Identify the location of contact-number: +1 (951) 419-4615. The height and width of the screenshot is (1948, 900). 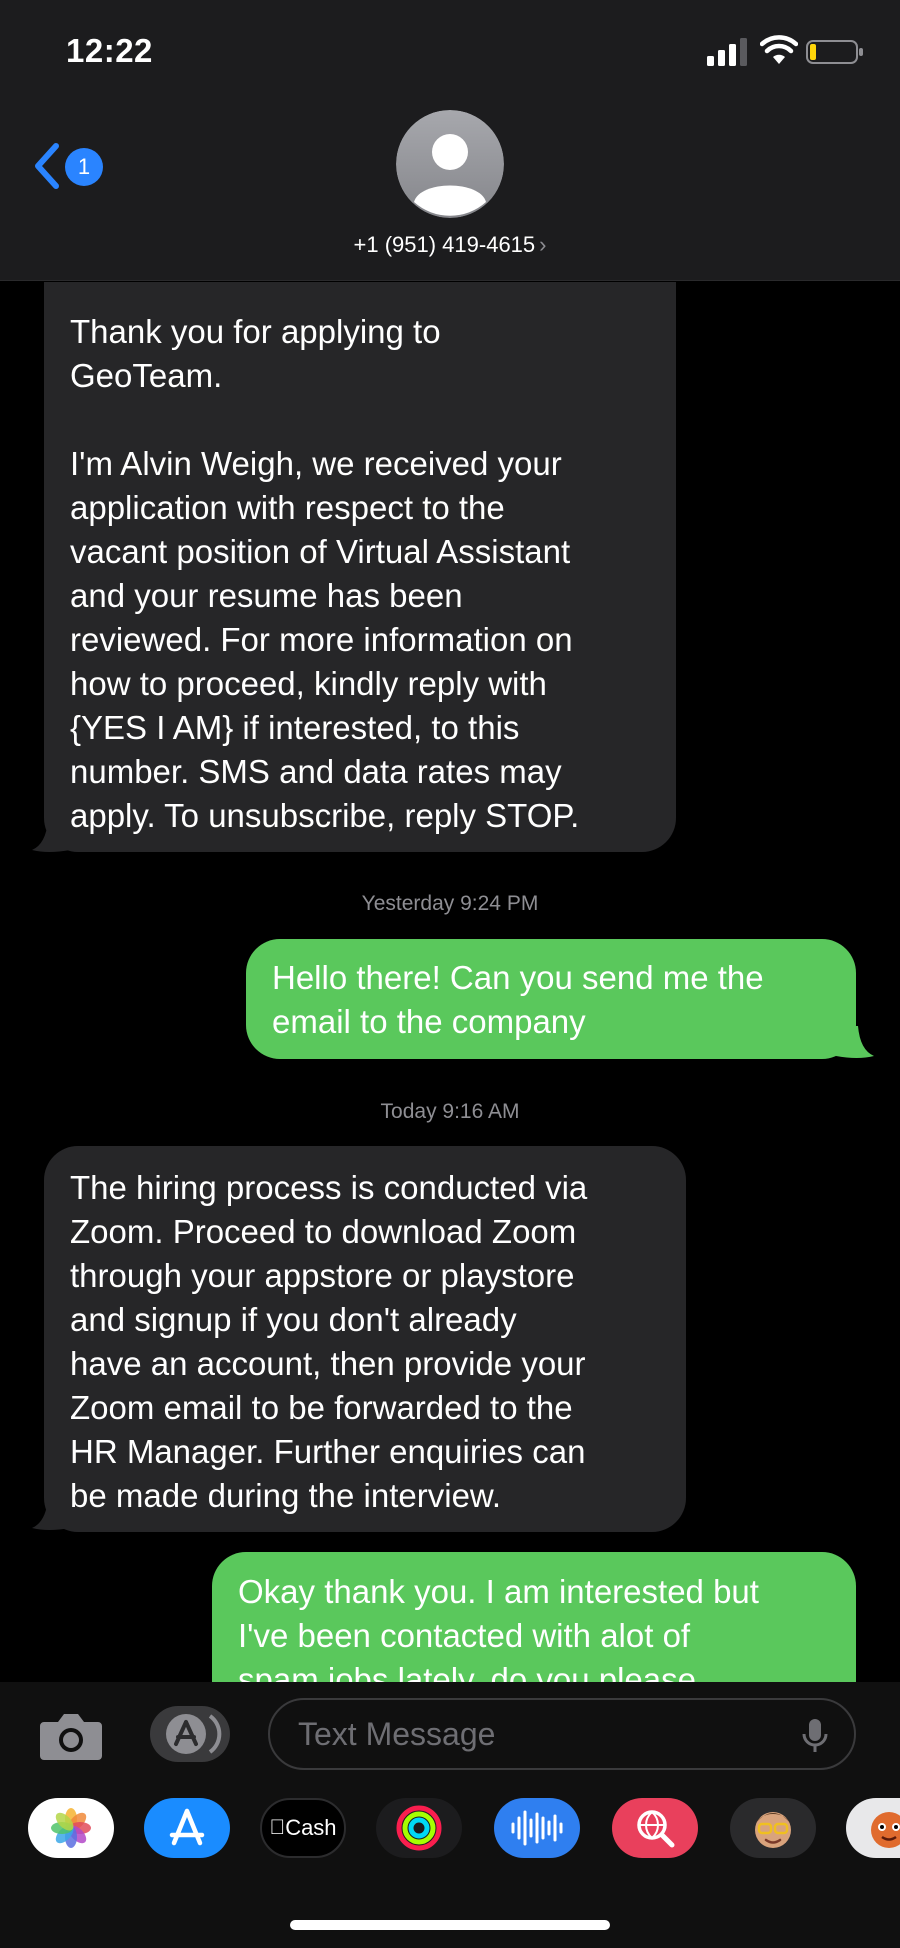
(444, 244).